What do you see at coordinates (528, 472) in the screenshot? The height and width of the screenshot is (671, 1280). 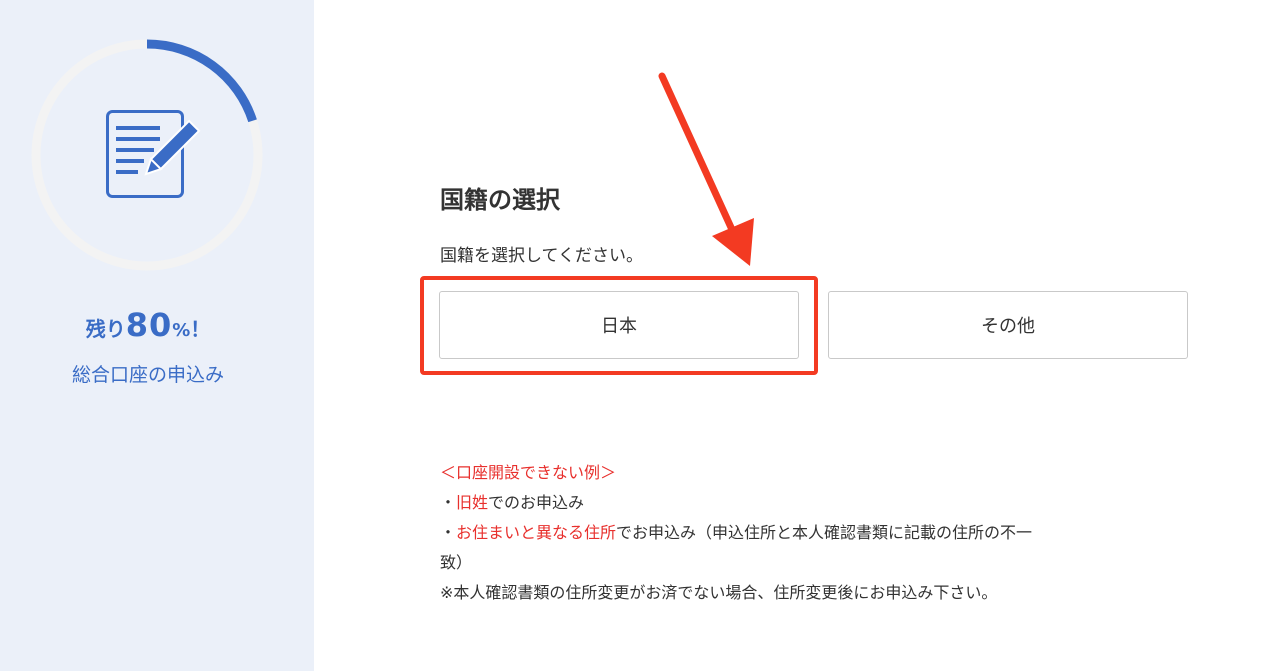 I see `notes-heading: ＜口座開設できない例＞` at bounding box center [528, 472].